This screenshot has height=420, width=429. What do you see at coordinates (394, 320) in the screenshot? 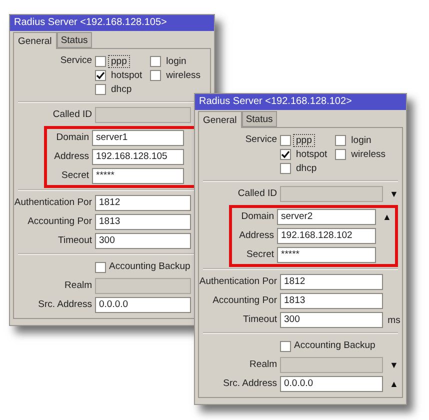
I see `unit-label: ms` at bounding box center [394, 320].